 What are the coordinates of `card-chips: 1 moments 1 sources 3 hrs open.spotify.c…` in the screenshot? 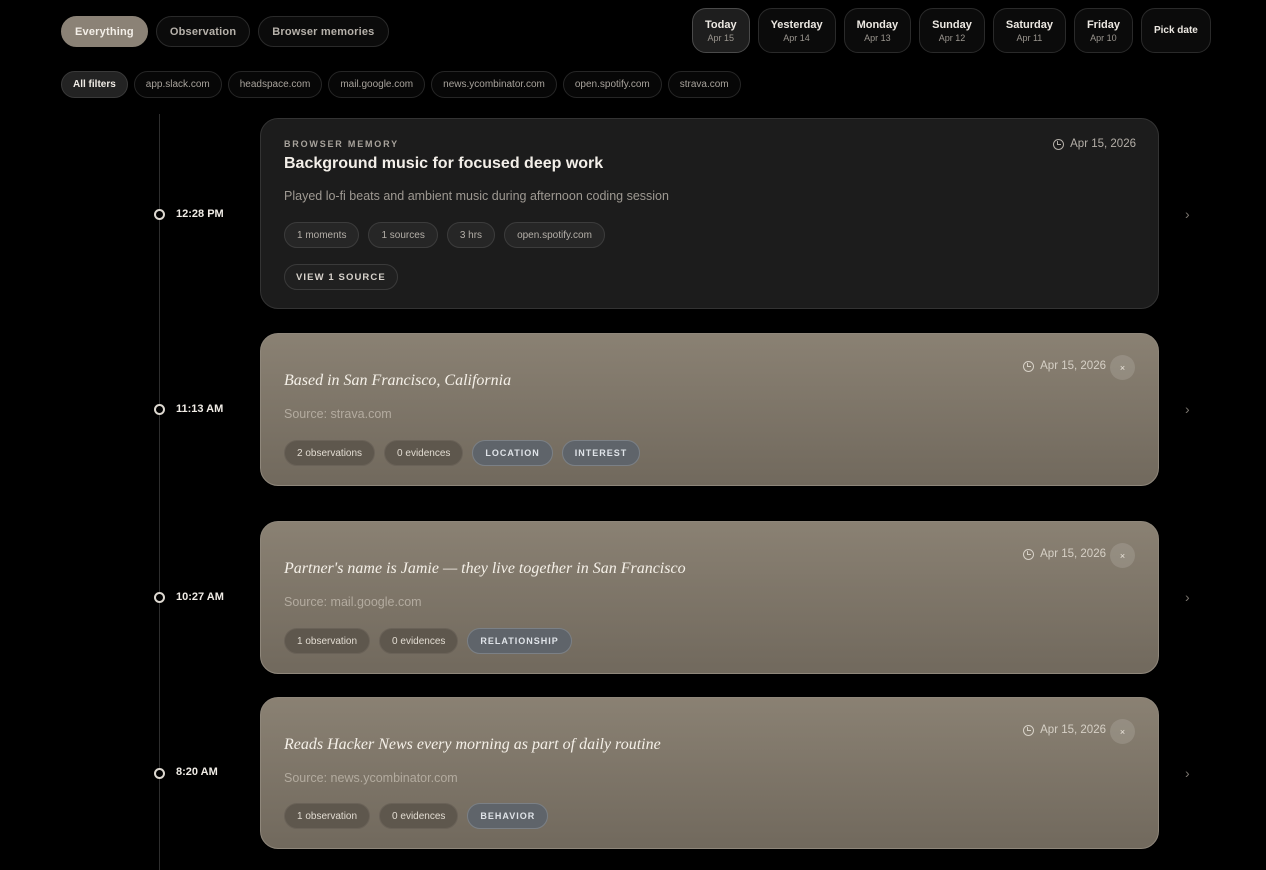 It's located at (444, 235).